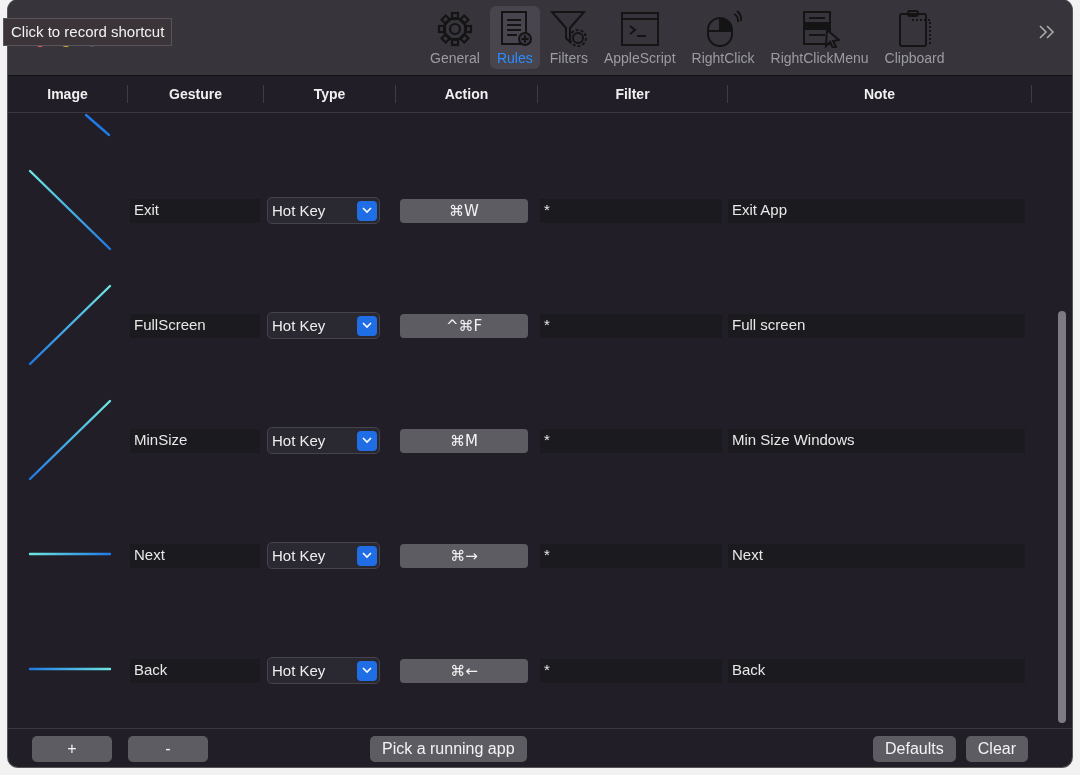 This screenshot has height=775, width=1080. What do you see at coordinates (72, 749) in the screenshot?
I see `footer-button: +` at bounding box center [72, 749].